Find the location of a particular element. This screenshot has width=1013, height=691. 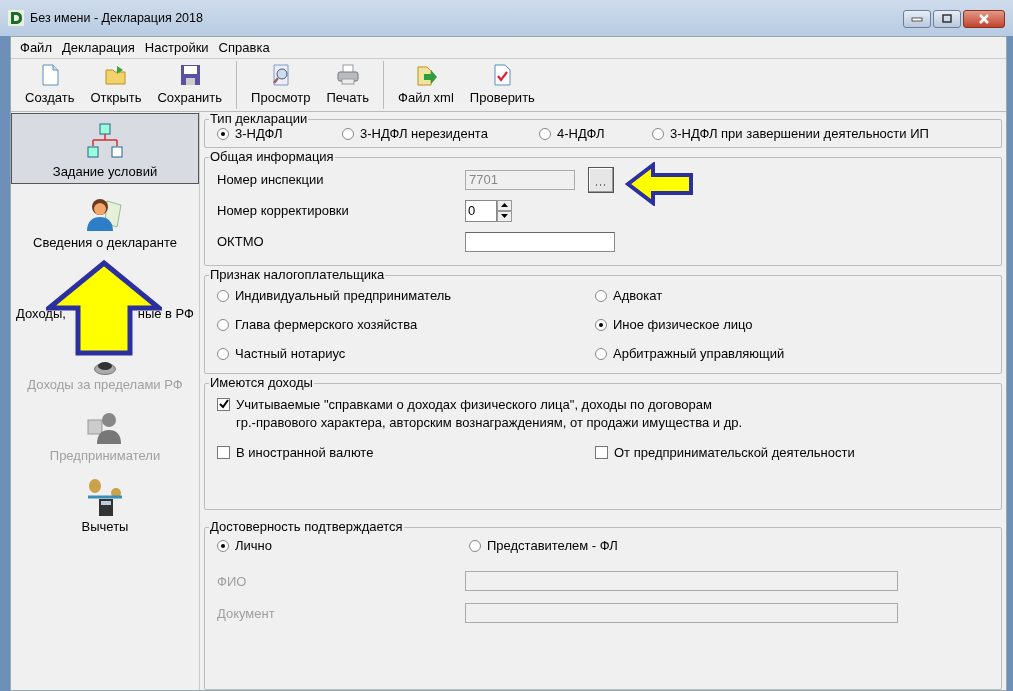

window-title: Без имени - Декларация 2018 is located at coordinates (116, 18).